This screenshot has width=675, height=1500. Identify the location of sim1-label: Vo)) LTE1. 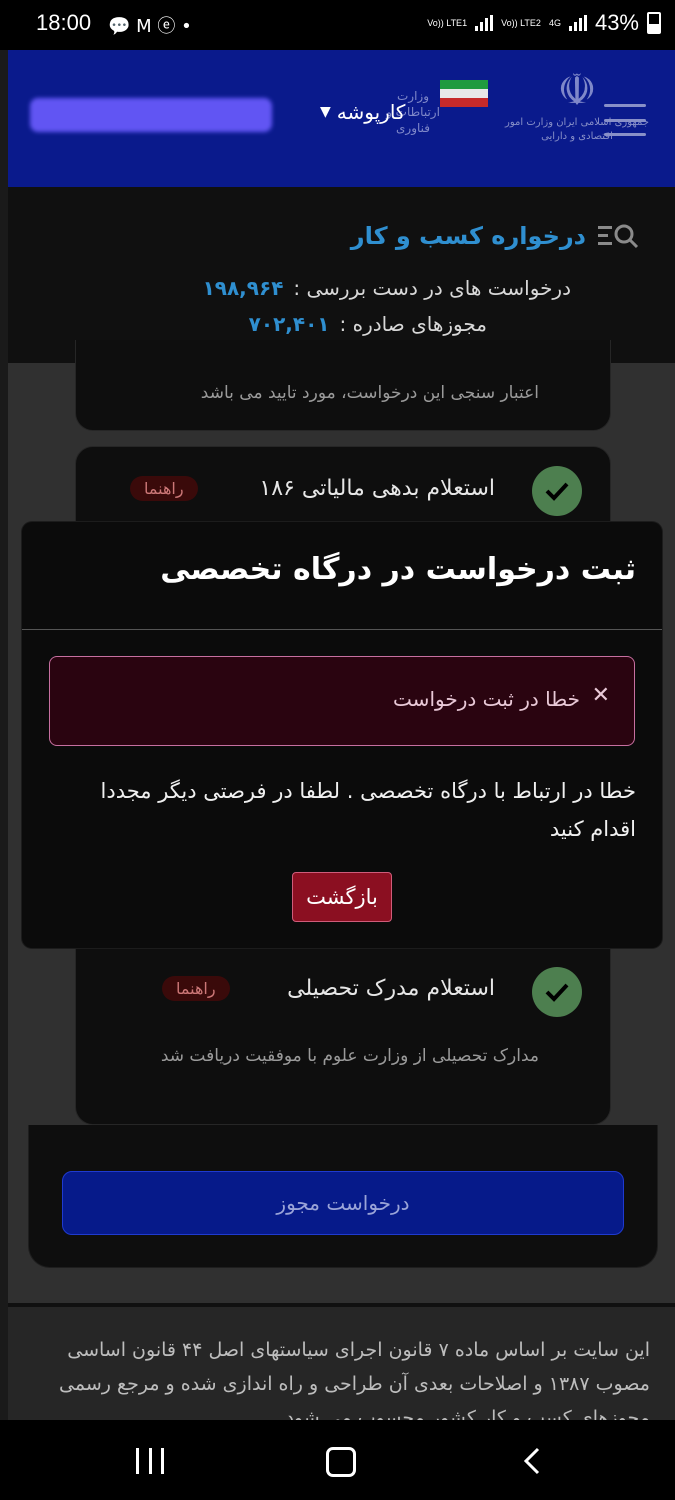
(447, 23).